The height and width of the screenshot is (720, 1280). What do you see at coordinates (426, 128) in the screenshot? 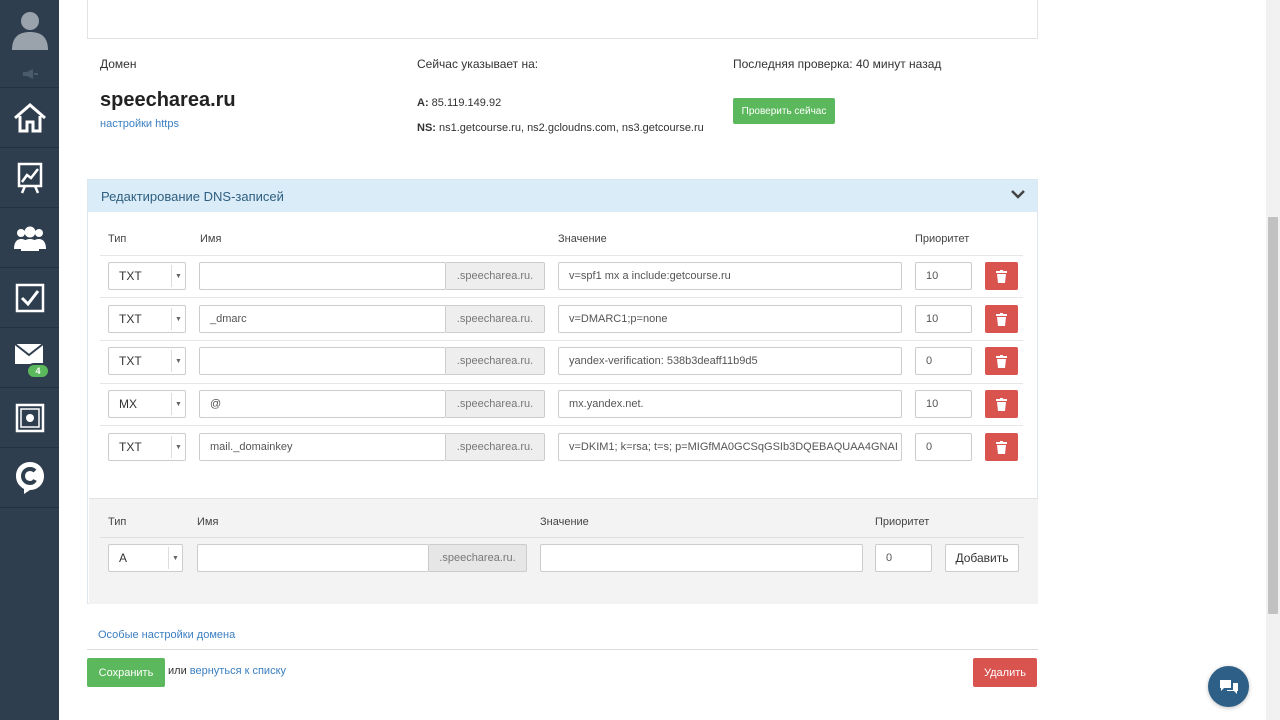
I see `ns-label: NS:` at bounding box center [426, 128].